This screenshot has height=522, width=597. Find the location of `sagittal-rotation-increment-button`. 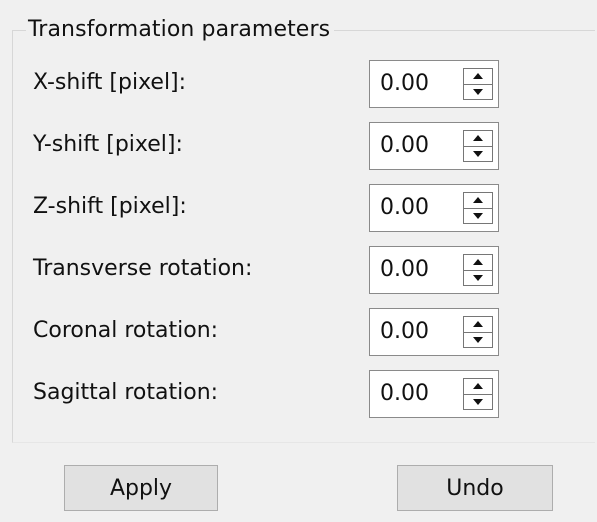

sagittal-rotation-increment-button is located at coordinates (478, 387).